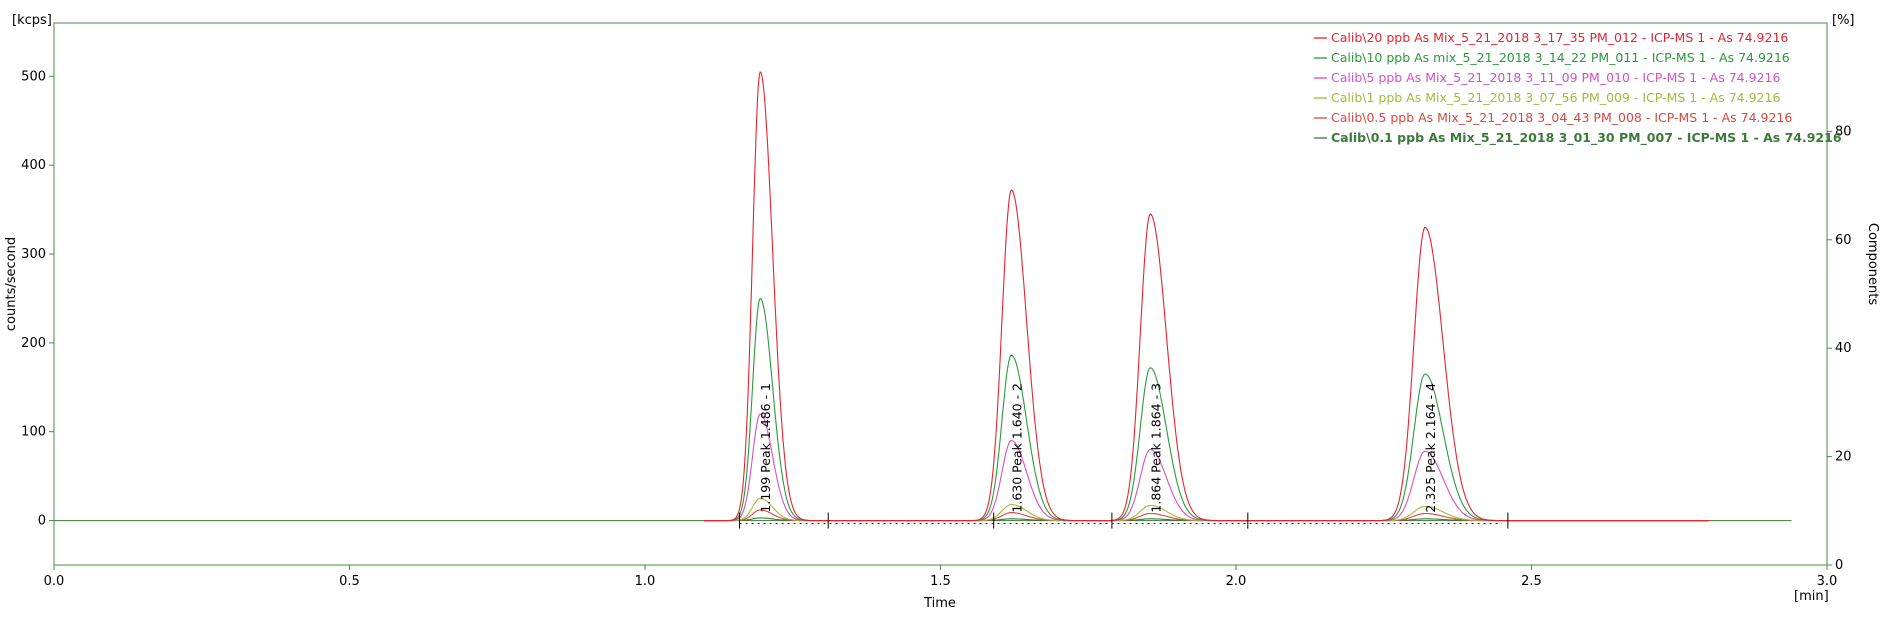 The height and width of the screenshot is (618, 1881). Describe the element at coordinates (42, 521) in the screenshot. I see `y-tick-label: 0` at that location.